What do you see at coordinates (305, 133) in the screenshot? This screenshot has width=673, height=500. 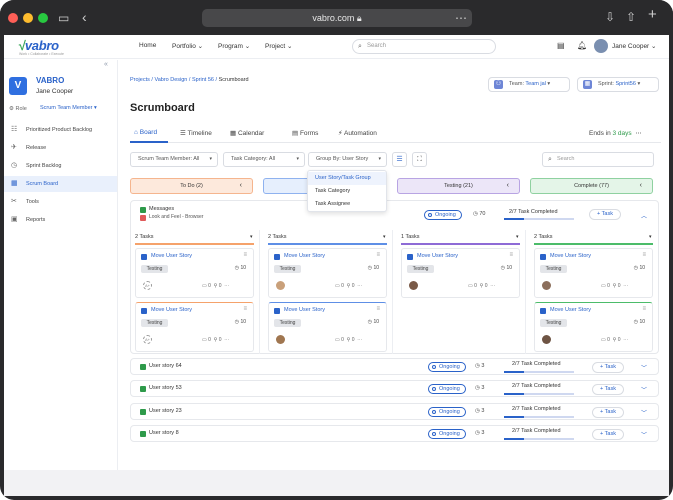 I see `tab-forms: ▤ Forms` at bounding box center [305, 133].